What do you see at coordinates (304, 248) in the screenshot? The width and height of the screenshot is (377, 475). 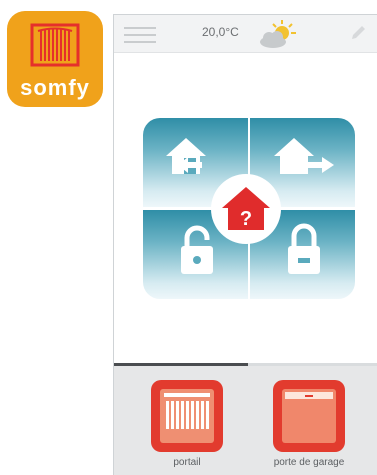 I see `locked-padlock-icon` at bounding box center [304, 248].